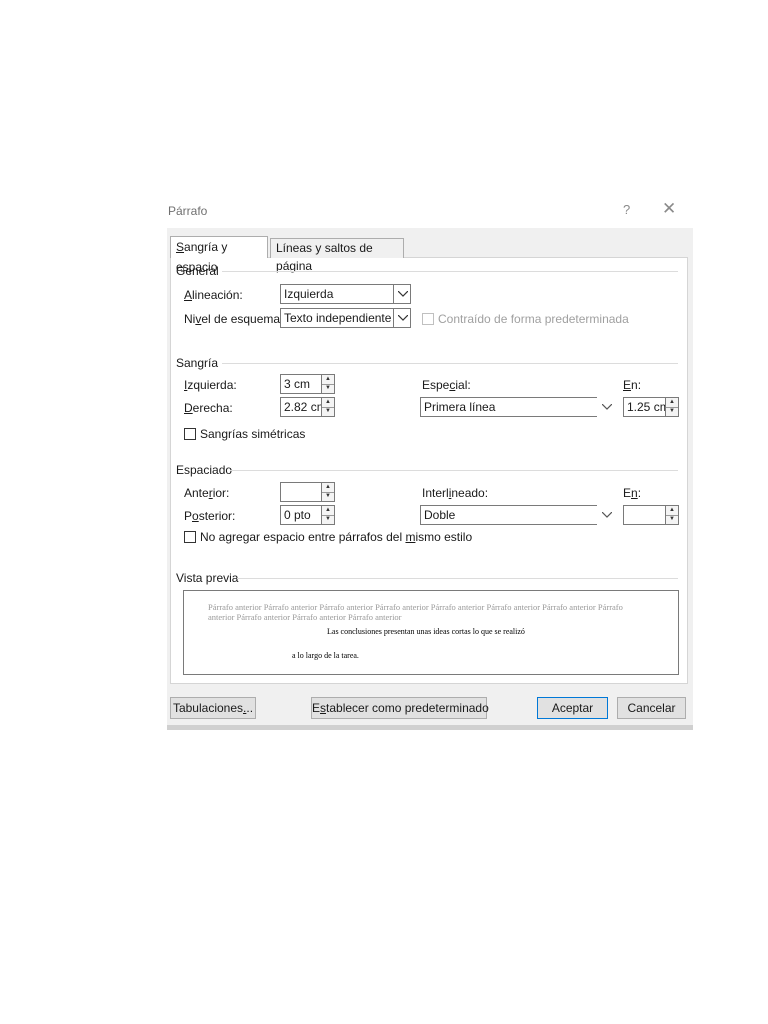 This screenshot has width=768, height=1024. I want to click on outline-level-label: Nivel de esquema:, so click(234, 319).